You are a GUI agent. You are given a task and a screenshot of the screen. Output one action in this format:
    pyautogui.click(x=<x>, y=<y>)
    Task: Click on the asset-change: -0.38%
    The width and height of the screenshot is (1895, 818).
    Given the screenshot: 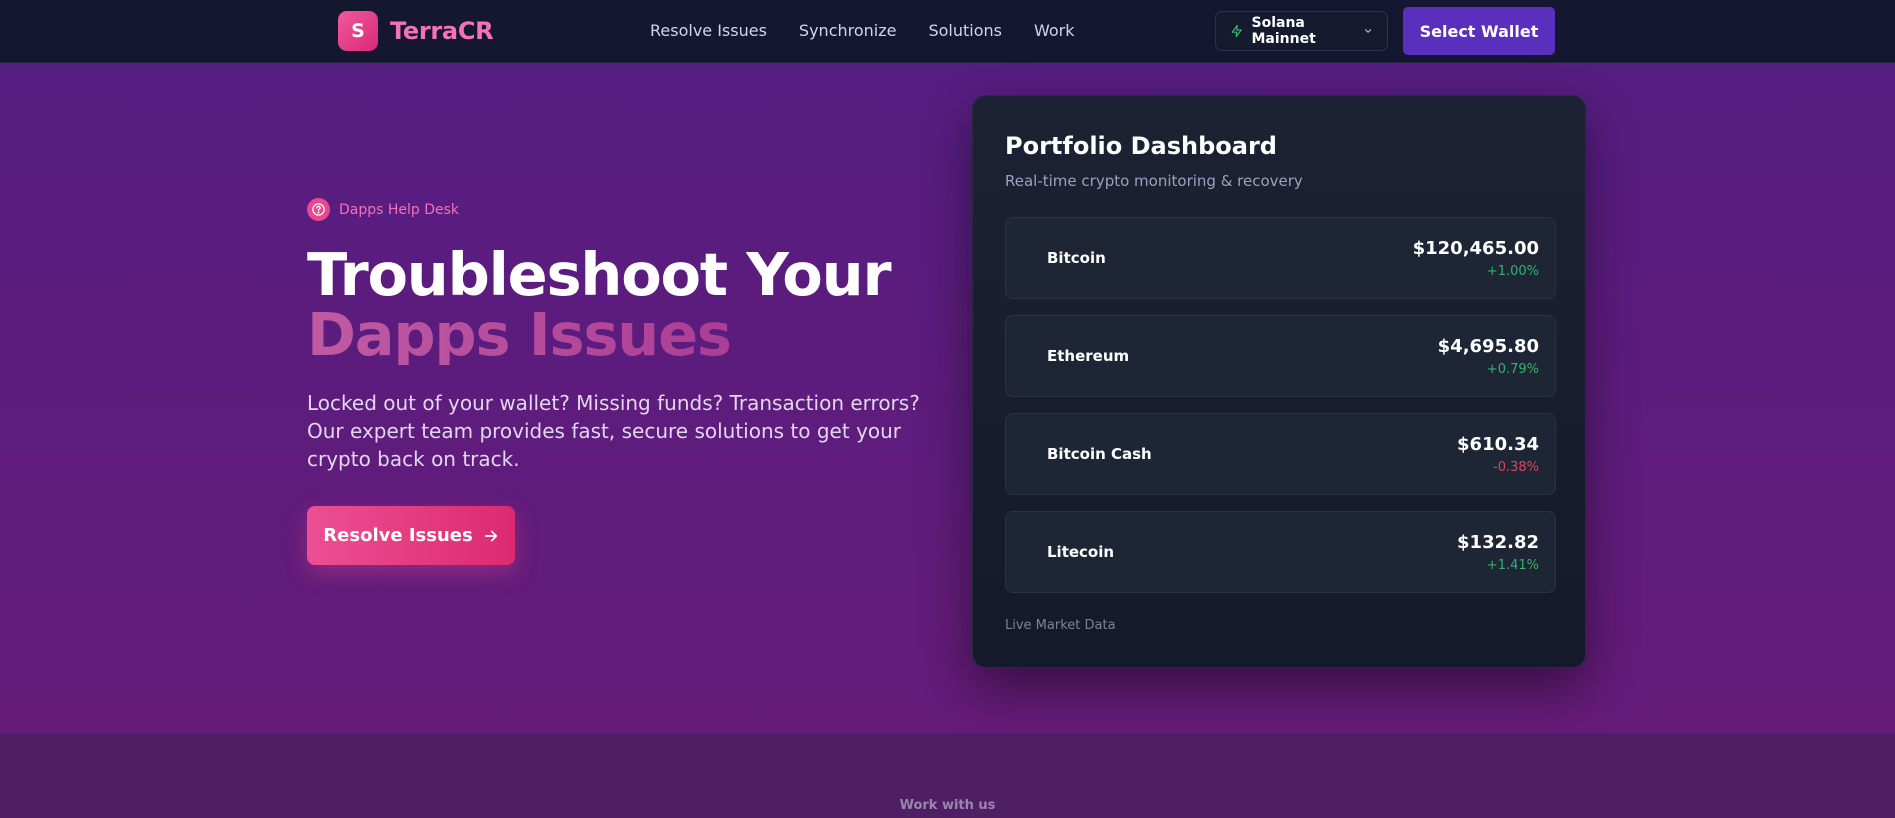 What is the action you would take?
    pyautogui.click(x=1516, y=467)
    